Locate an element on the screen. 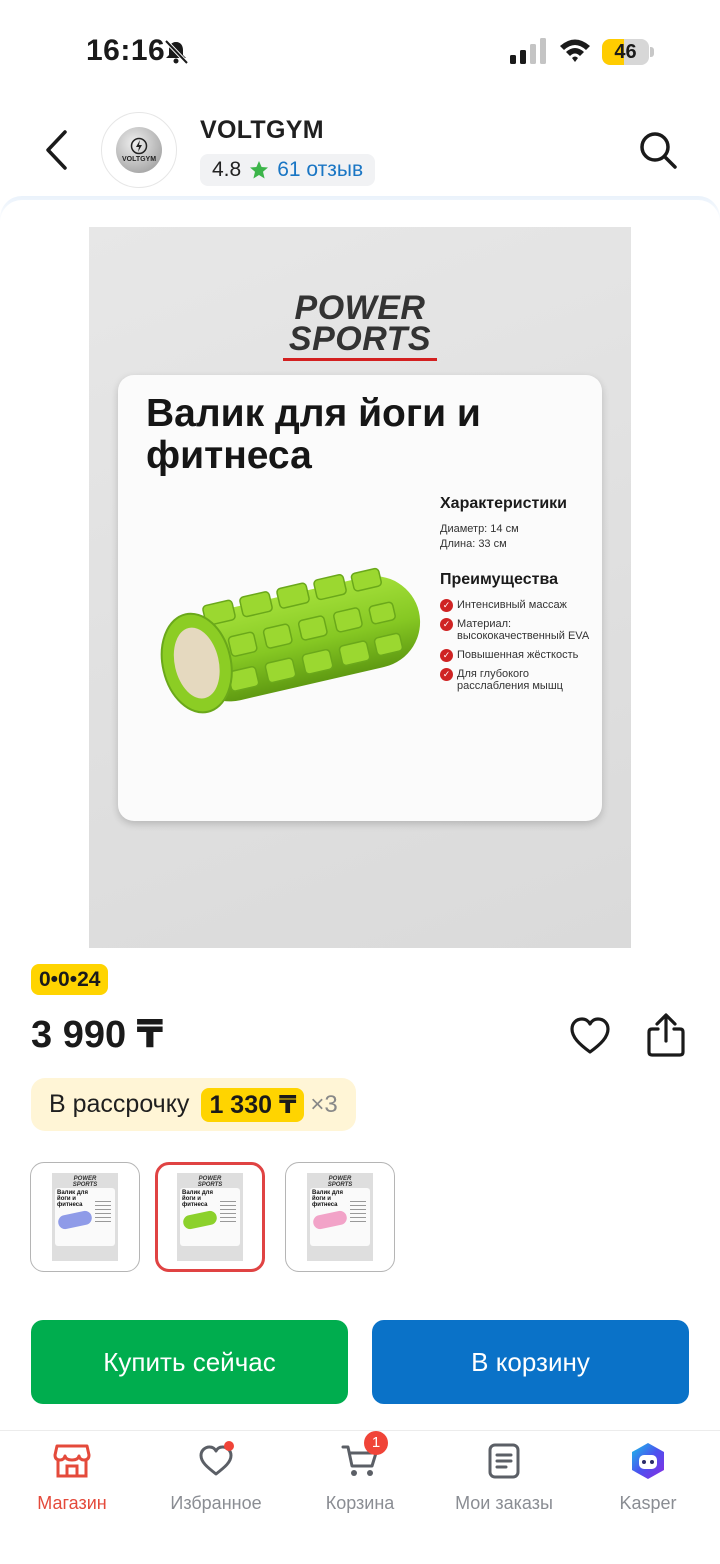 The height and width of the screenshot is (1564, 720). kasper-assistant-icon is located at coordinates (648, 1461).